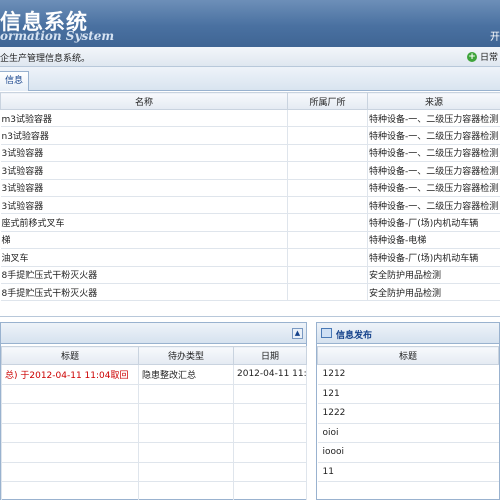  I want to click on list-item: 1222, so click(408, 413).